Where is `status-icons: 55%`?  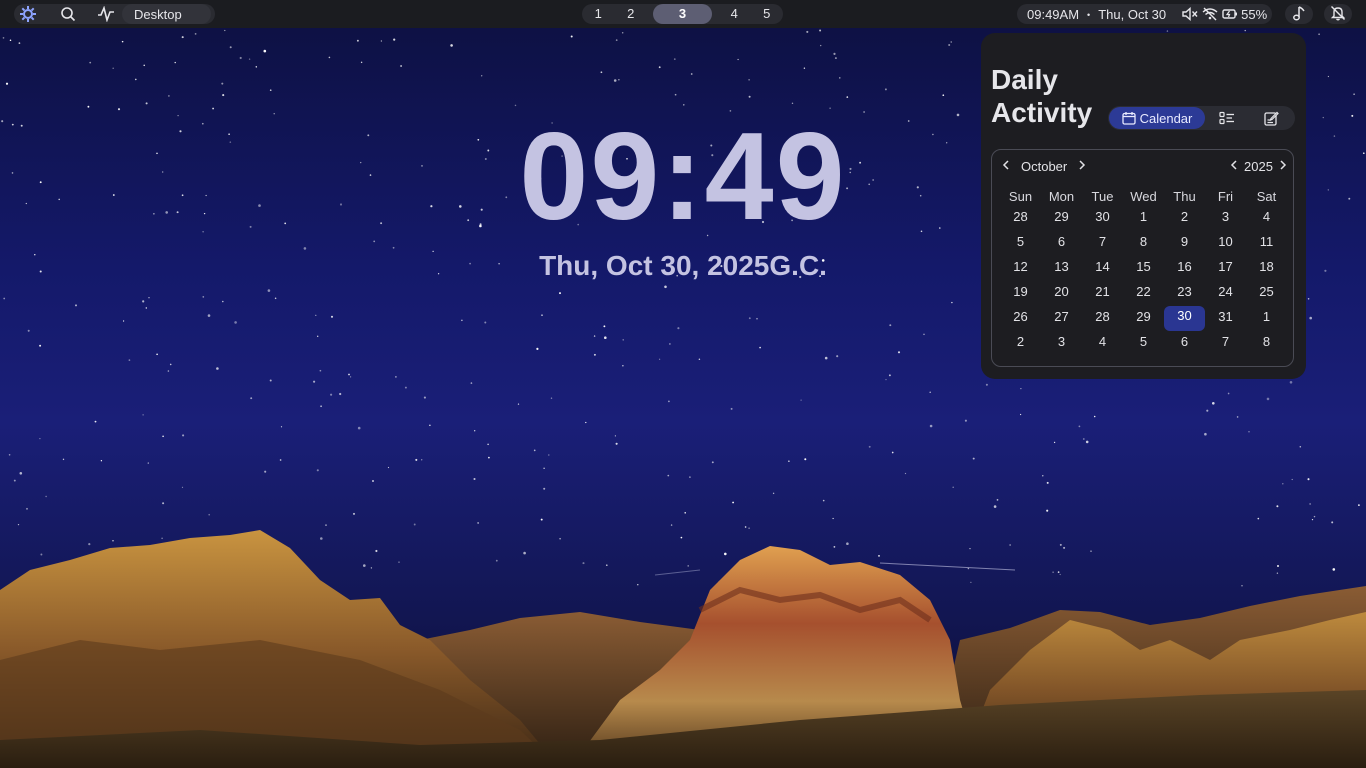
status-icons: 55% is located at coordinates (1223, 14).